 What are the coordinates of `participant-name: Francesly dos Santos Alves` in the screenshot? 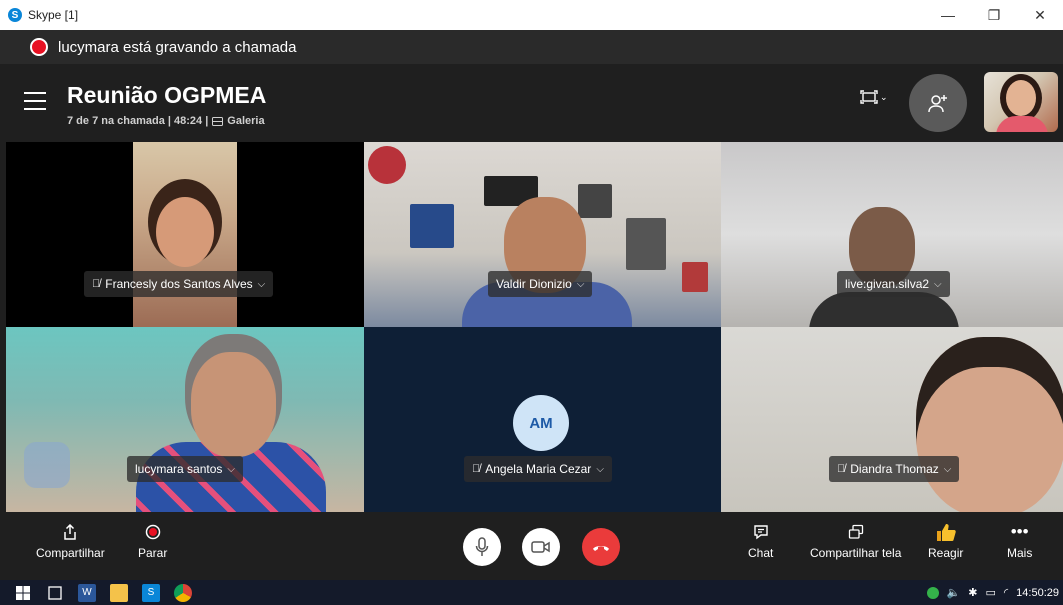 It's located at (179, 284).